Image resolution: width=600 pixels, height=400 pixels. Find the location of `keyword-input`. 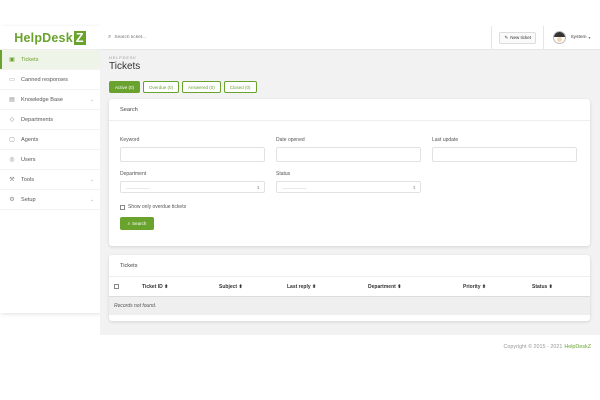

keyword-input is located at coordinates (192, 154).